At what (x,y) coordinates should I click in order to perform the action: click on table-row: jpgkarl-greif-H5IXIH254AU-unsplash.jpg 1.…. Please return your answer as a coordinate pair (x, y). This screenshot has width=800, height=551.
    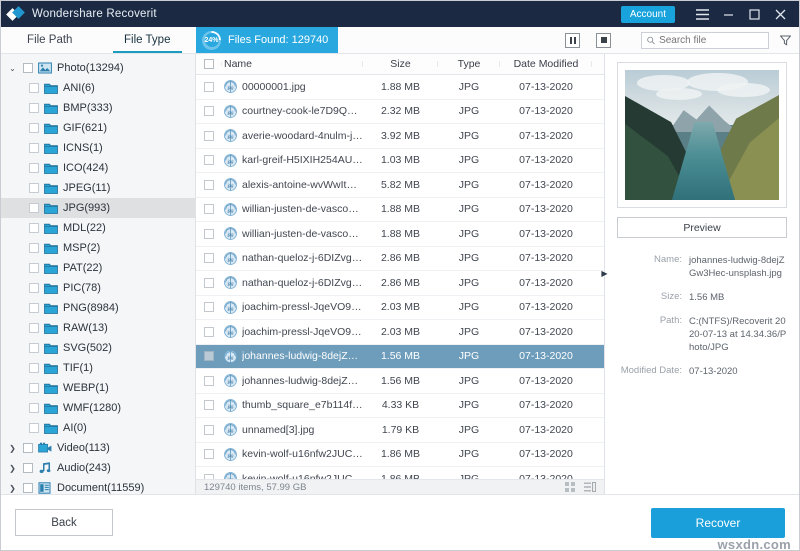
    Looking at the image, I should click on (400, 161).